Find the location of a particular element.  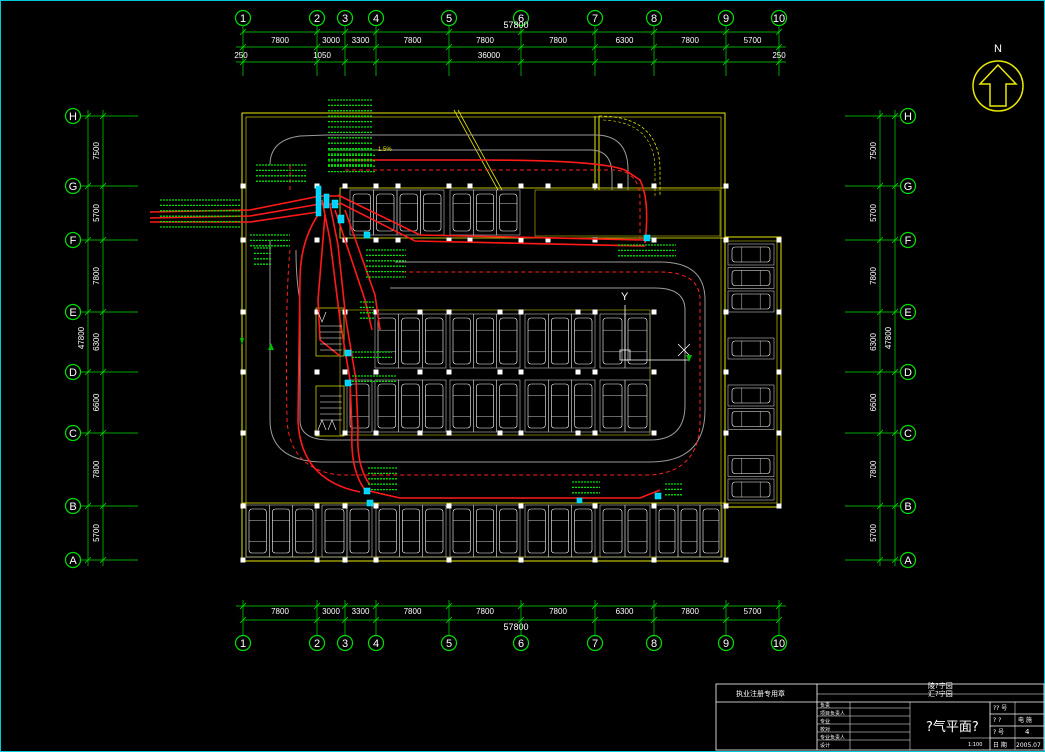

grid-col-top-8-label: 8 is located at coordinates (654, 19).